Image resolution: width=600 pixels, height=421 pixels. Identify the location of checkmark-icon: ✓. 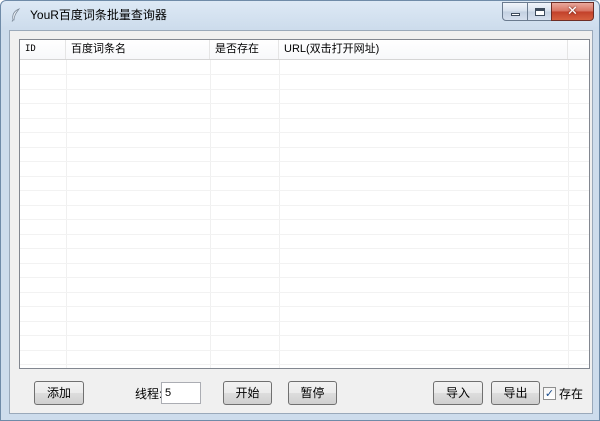
(549, 393).